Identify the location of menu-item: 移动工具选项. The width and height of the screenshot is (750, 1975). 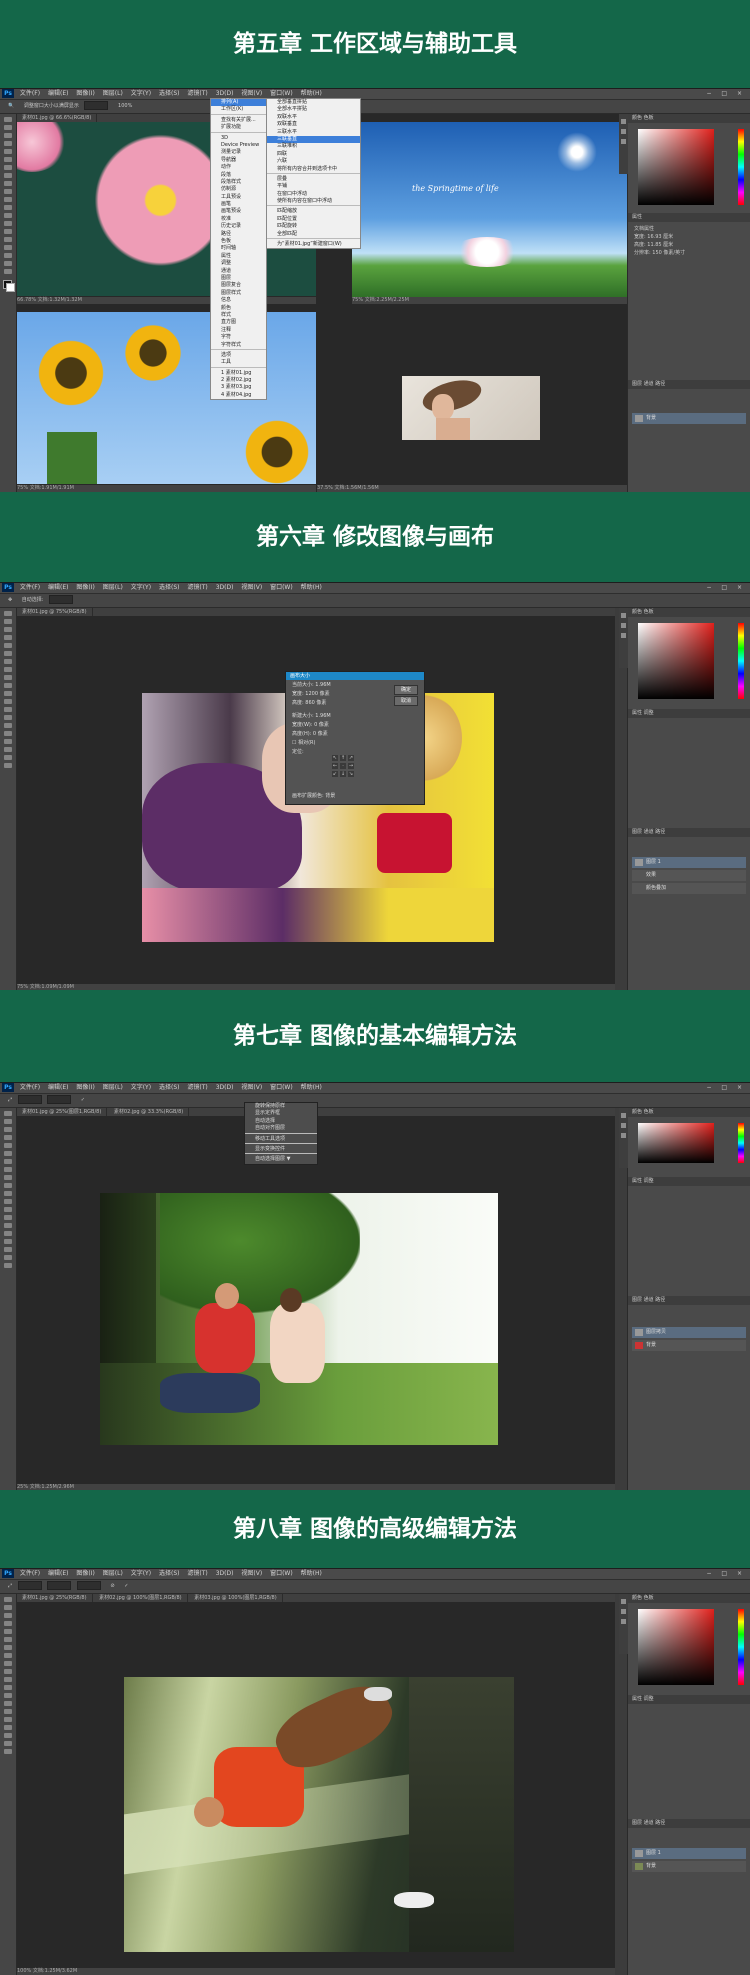
(281, 1139).